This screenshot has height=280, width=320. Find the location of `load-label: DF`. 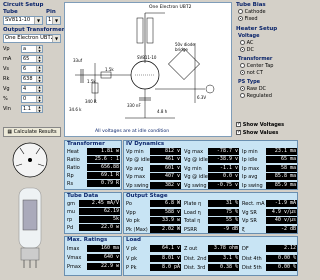

load-label: DF is located at coordinates (245, 249).